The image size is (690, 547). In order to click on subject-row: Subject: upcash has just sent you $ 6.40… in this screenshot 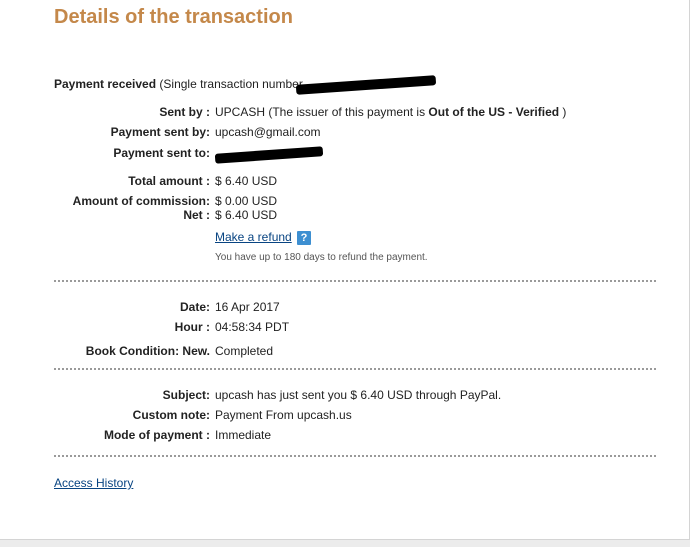, I will do `click(340, 395)`.